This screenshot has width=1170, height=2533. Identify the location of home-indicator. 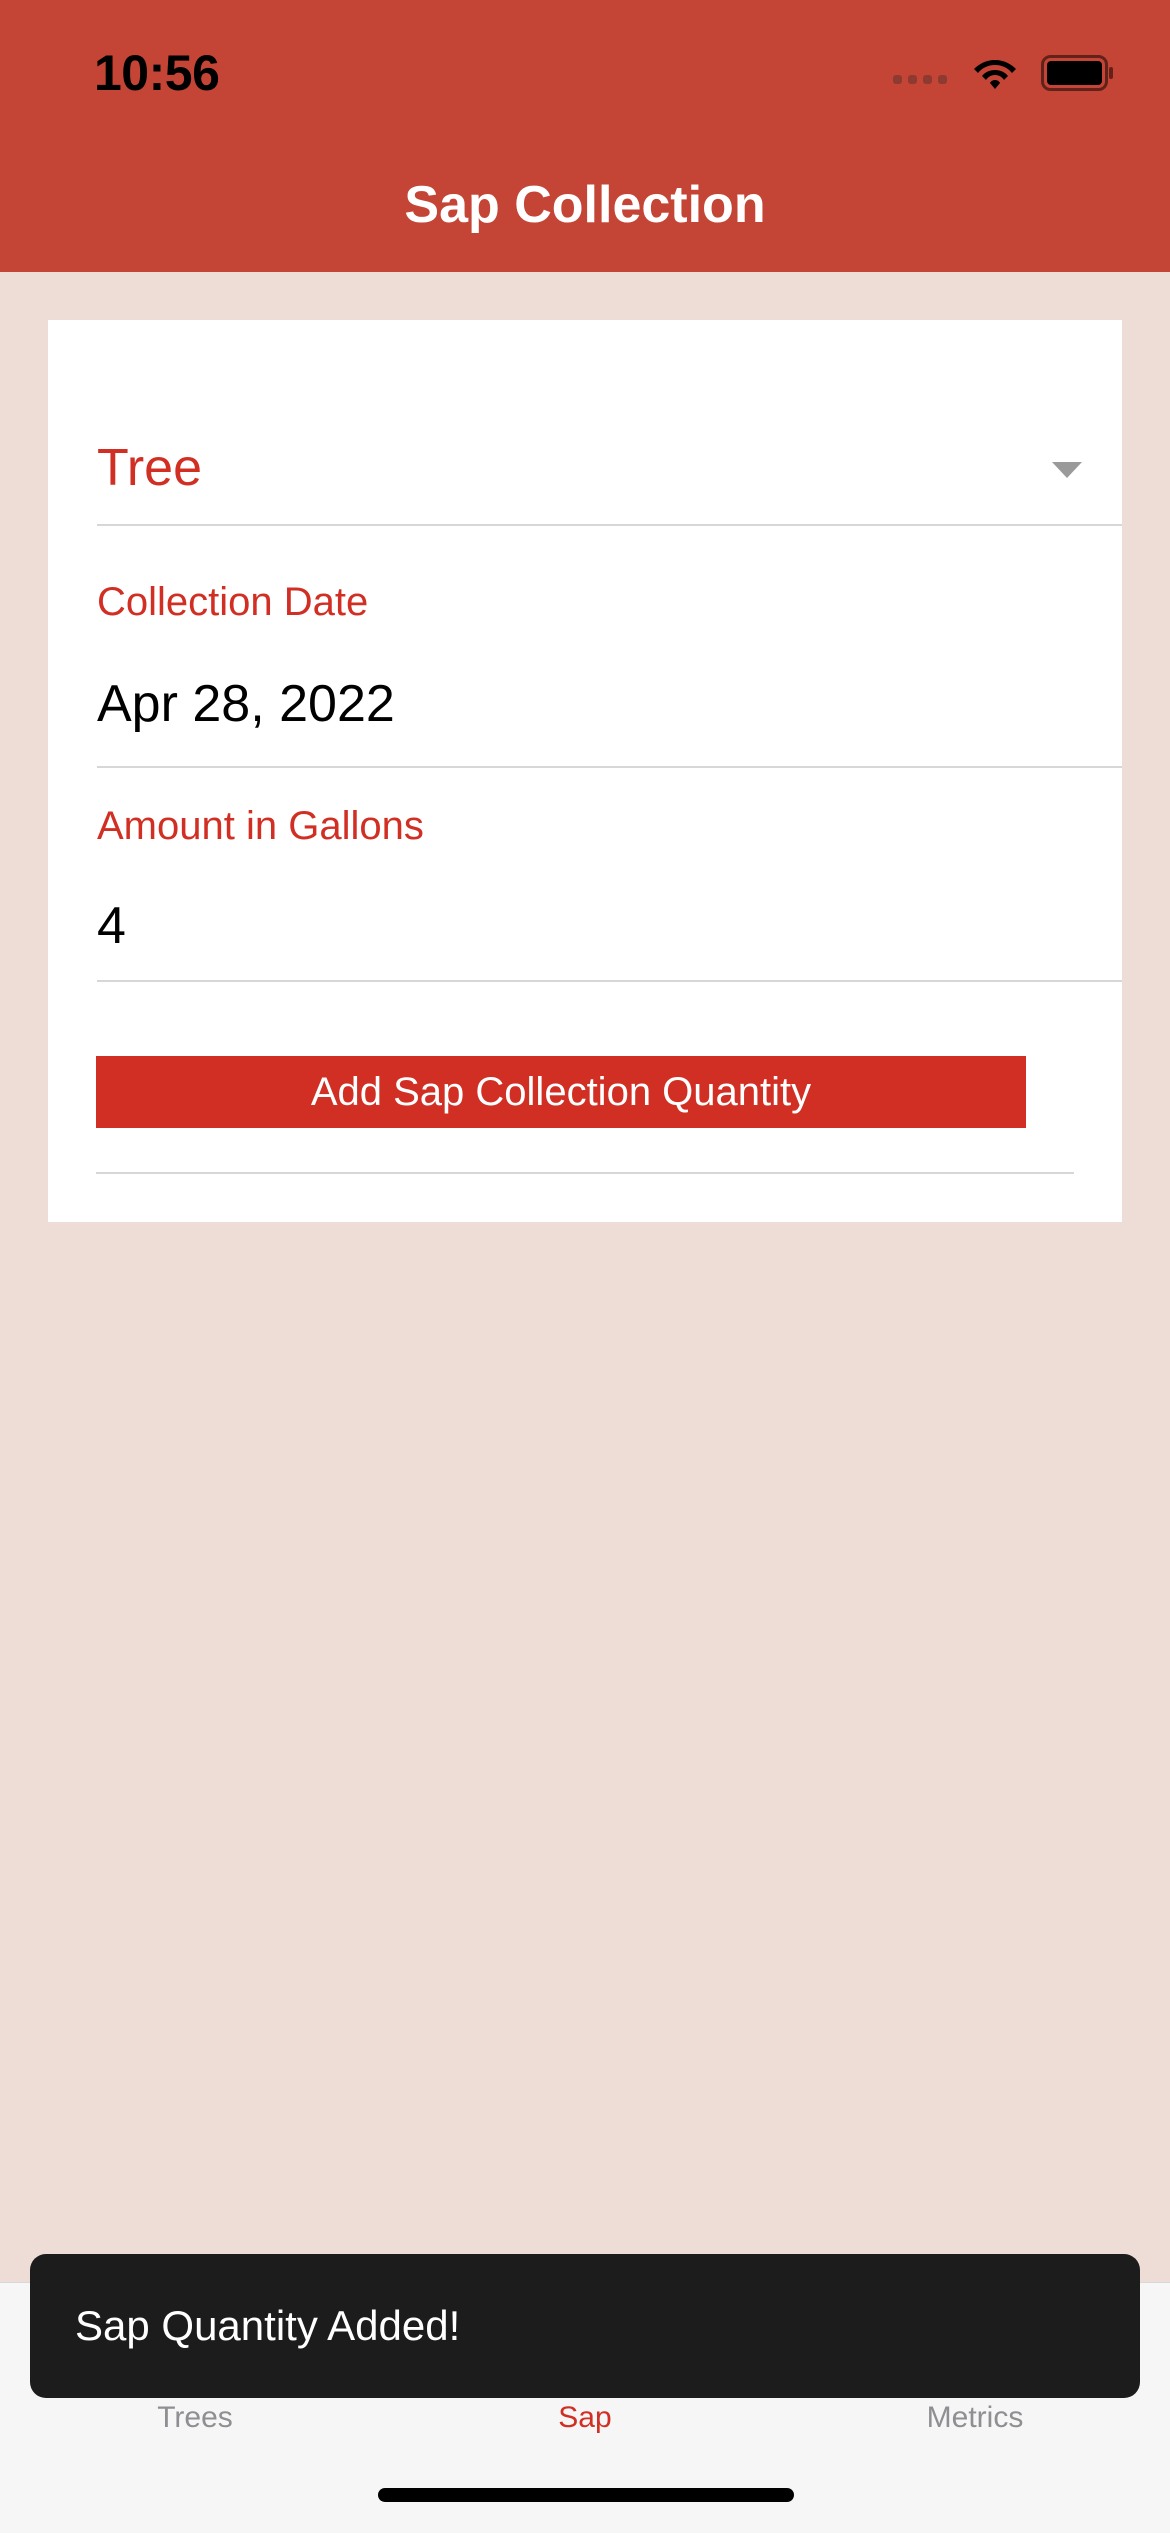
(586, 2495).